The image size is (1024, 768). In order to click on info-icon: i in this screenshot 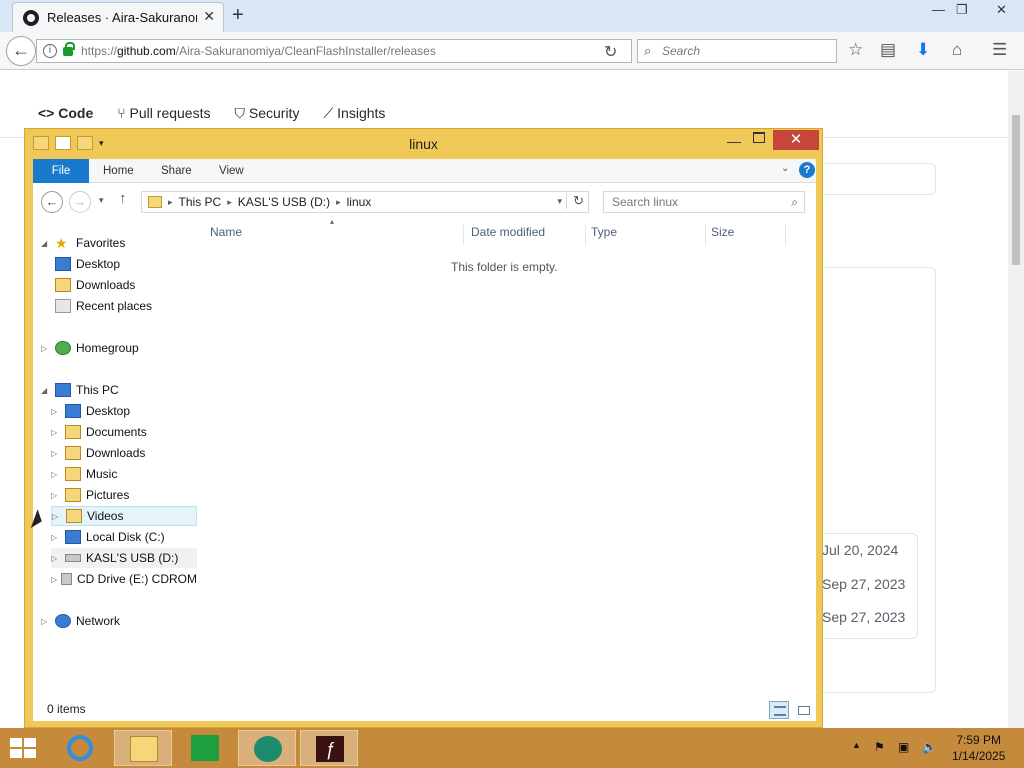, I will do `click(50, 51)`.